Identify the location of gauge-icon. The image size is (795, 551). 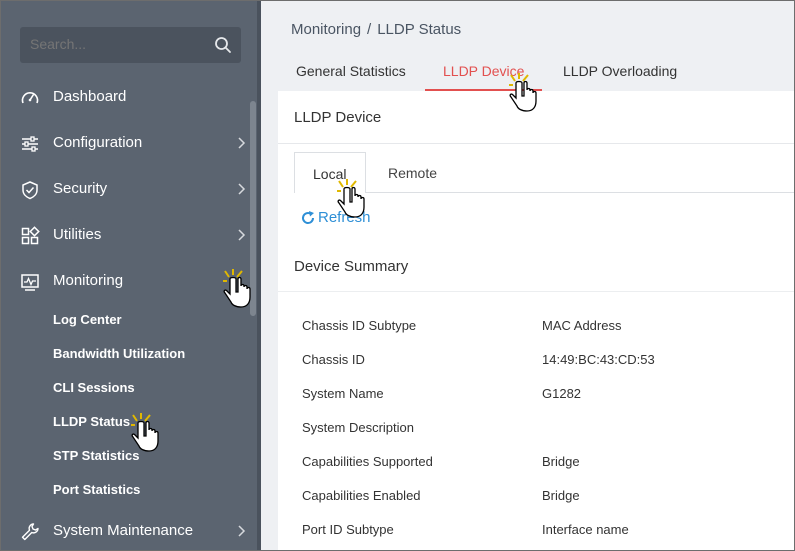
(30, 98).